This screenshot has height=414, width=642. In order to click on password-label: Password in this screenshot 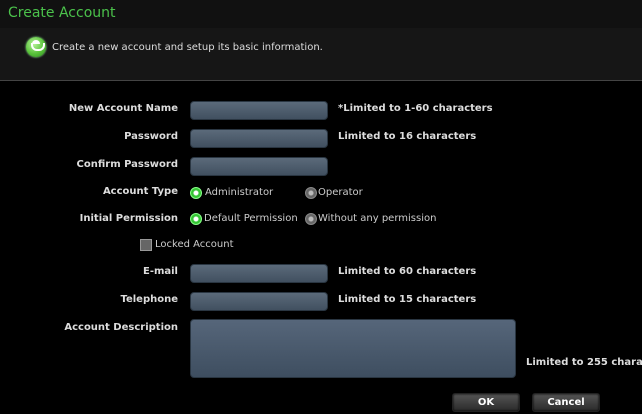, I will do `click(151, 136)`.